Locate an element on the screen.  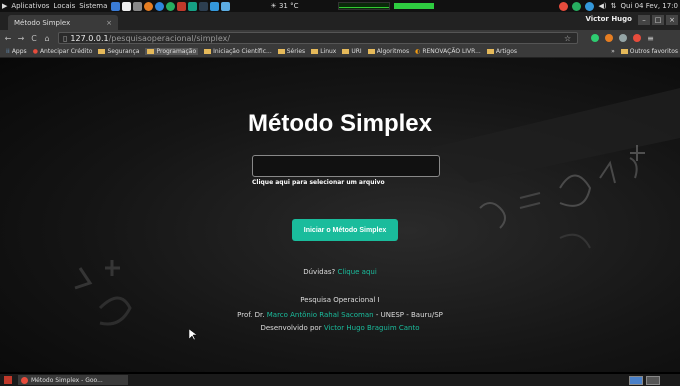
memory-monitor is located at coordinates (414, 6).